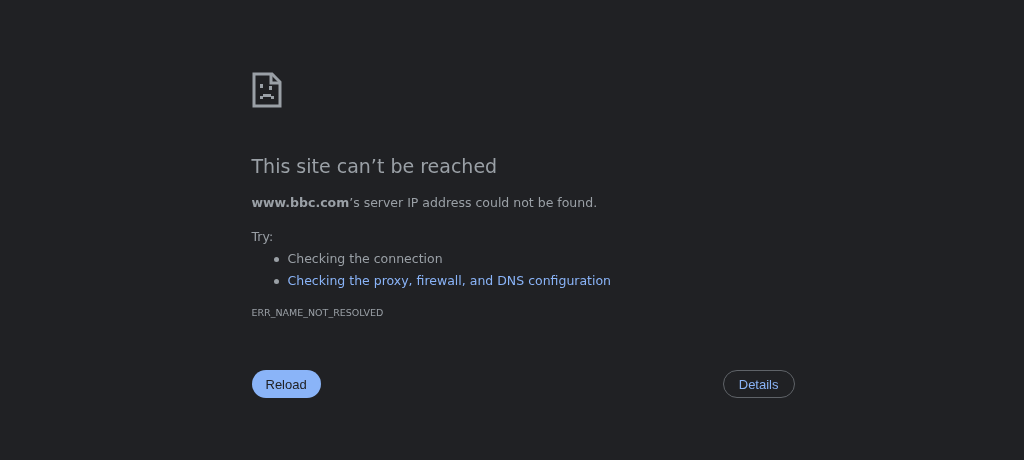 The height and width of the screenshot is (460, 1024). What do you see at coordinates (424, 203) in the screenshot?
I see `error-message: www.bbc.com’s server IP address could not be found.` at bounding box center [424, 203].